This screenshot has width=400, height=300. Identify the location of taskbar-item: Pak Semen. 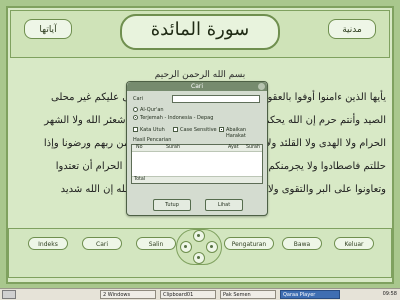
(248, 294).